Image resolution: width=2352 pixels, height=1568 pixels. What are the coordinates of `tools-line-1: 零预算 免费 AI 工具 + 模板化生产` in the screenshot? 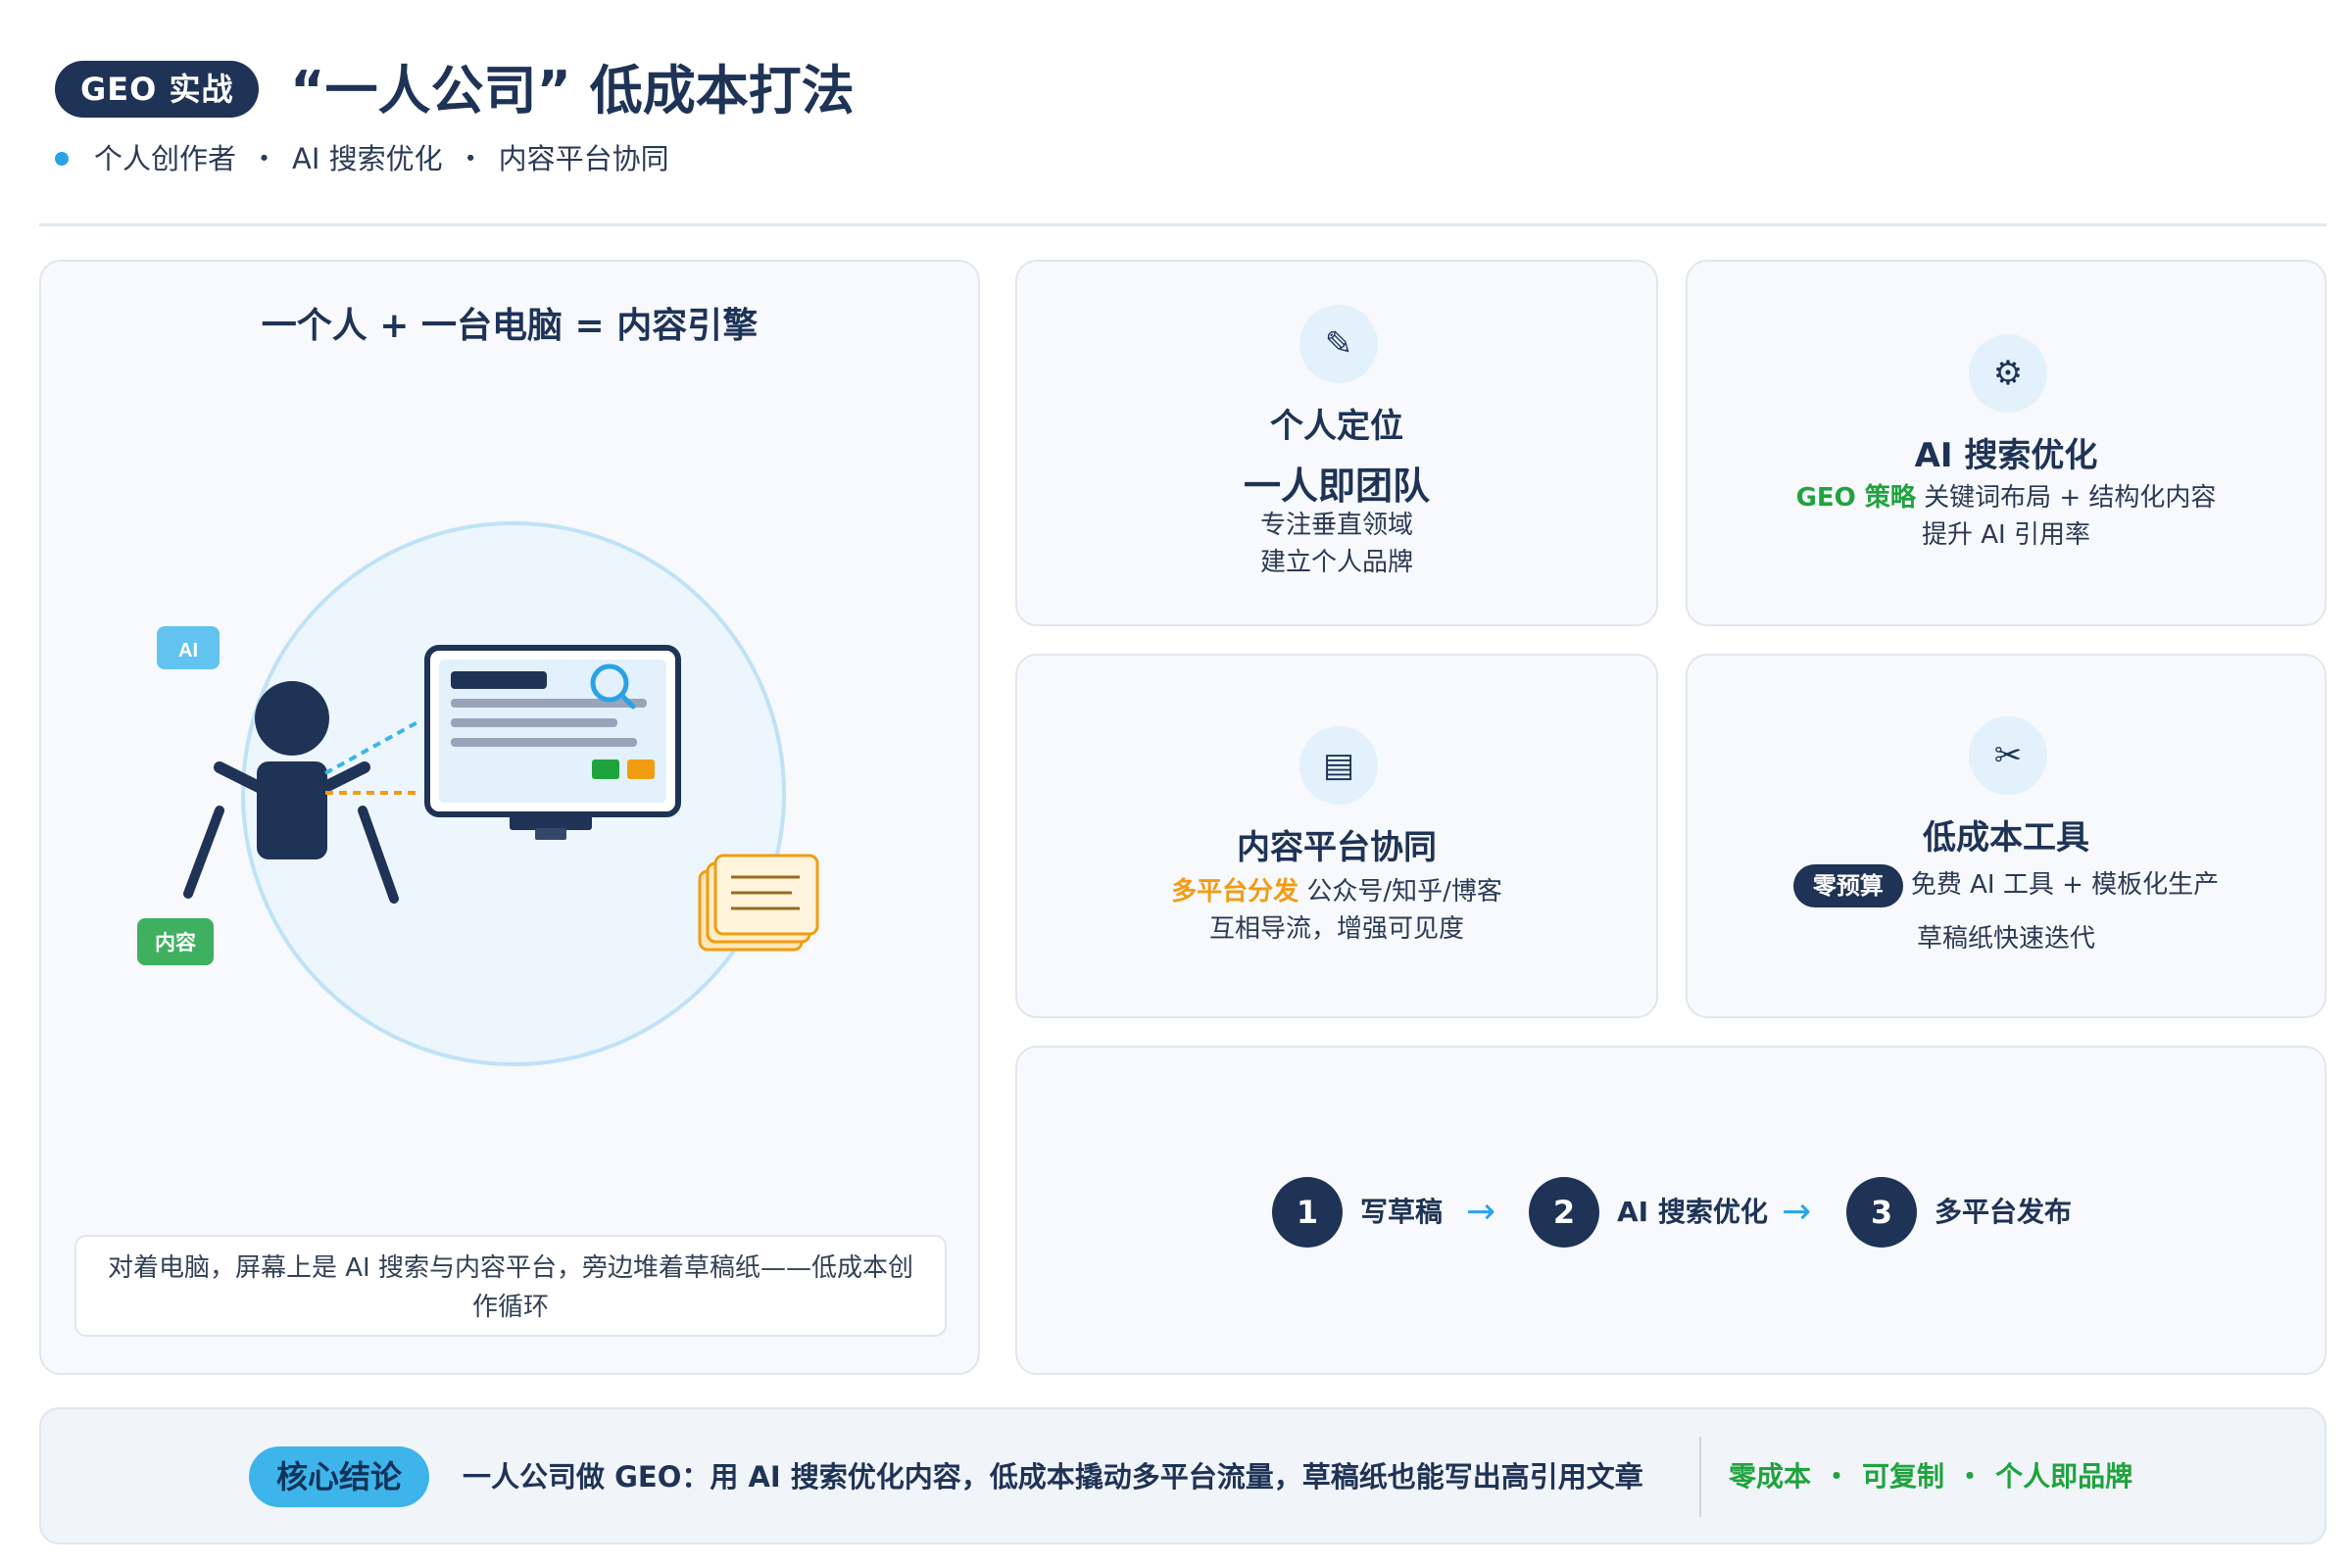 It's located at (2006, 885).